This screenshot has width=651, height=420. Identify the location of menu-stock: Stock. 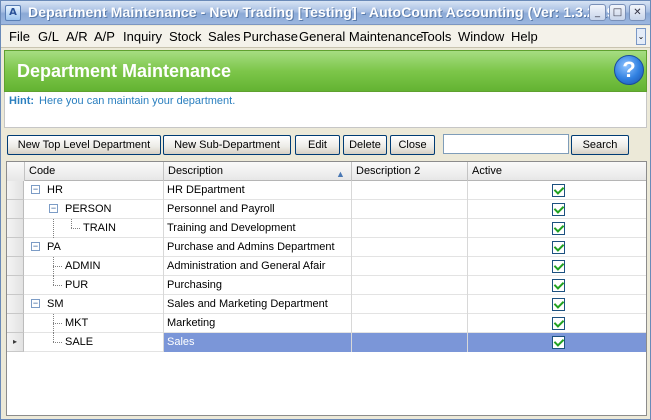
(185, 36).